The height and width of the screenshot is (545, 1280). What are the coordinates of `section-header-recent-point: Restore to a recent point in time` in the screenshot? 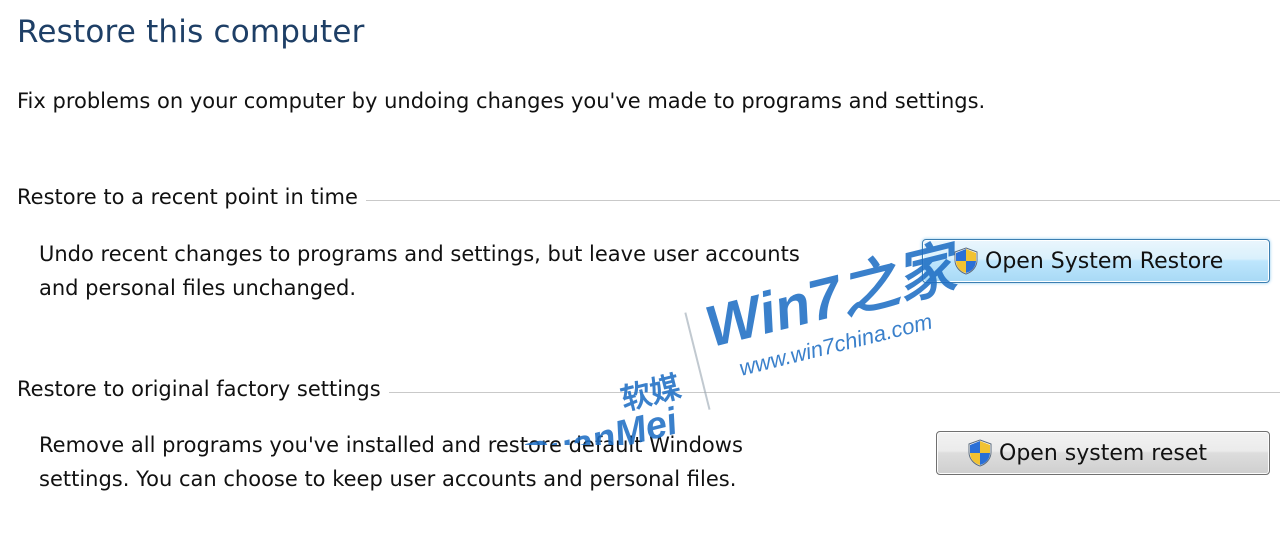 It's located at (648, 197).